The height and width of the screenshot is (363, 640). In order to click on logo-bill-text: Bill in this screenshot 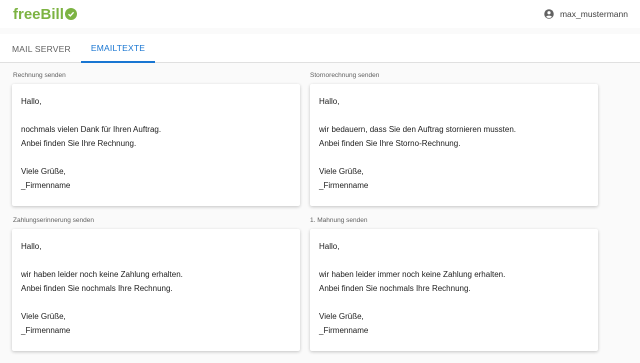, I will do `click(52, 14)`.